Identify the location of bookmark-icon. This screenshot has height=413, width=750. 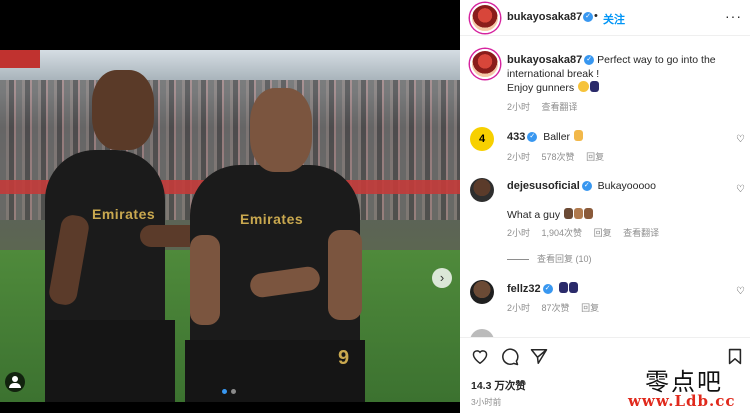
(735, 356).